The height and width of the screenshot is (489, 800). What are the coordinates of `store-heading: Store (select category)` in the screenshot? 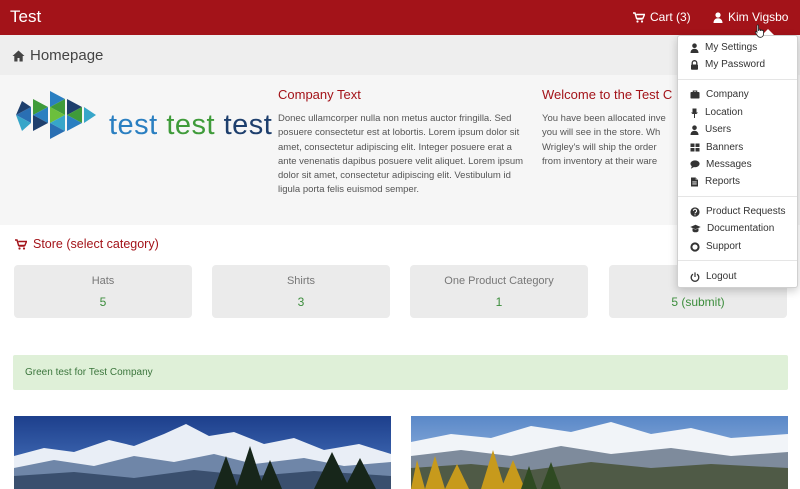 It's located at (87, 244).